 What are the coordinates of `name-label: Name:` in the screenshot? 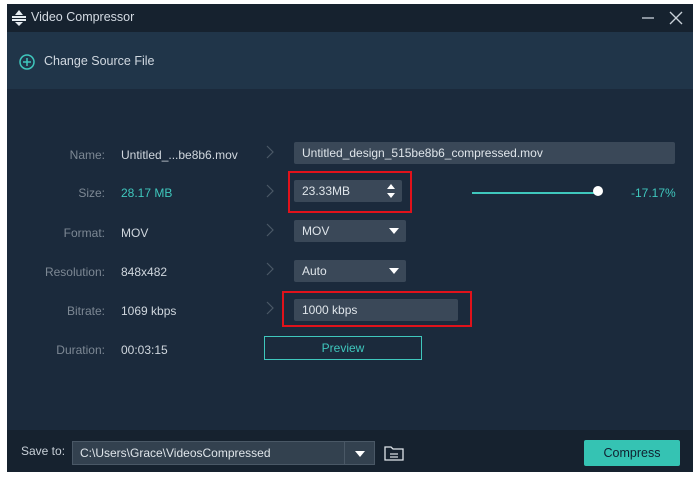 It's located at (87, 155).